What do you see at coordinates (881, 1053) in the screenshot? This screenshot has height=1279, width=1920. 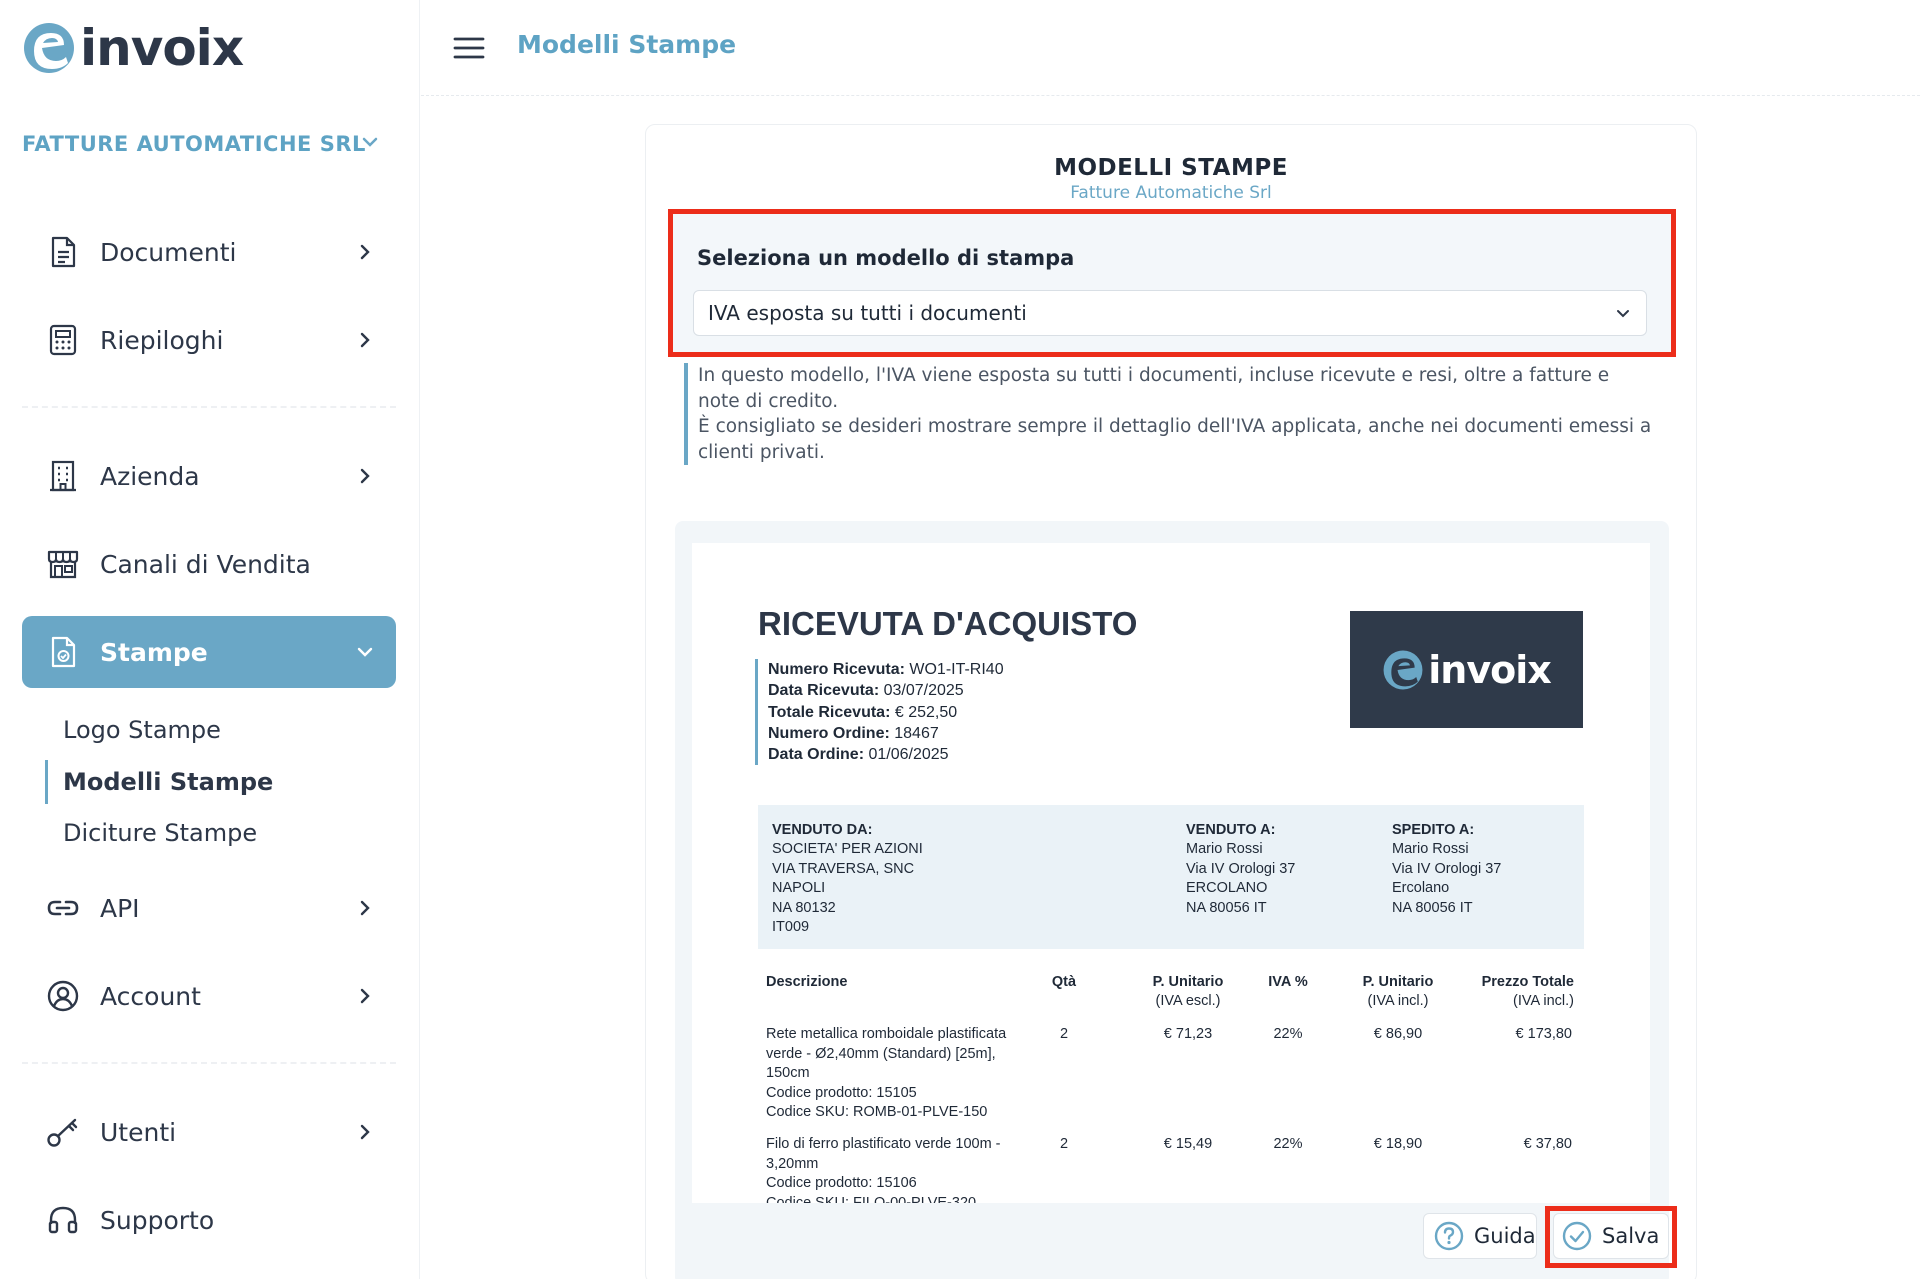 I see `item-desc-line: verde - Ø2,40mm (Standard) [25m],` at bounding box center [881, 1053].